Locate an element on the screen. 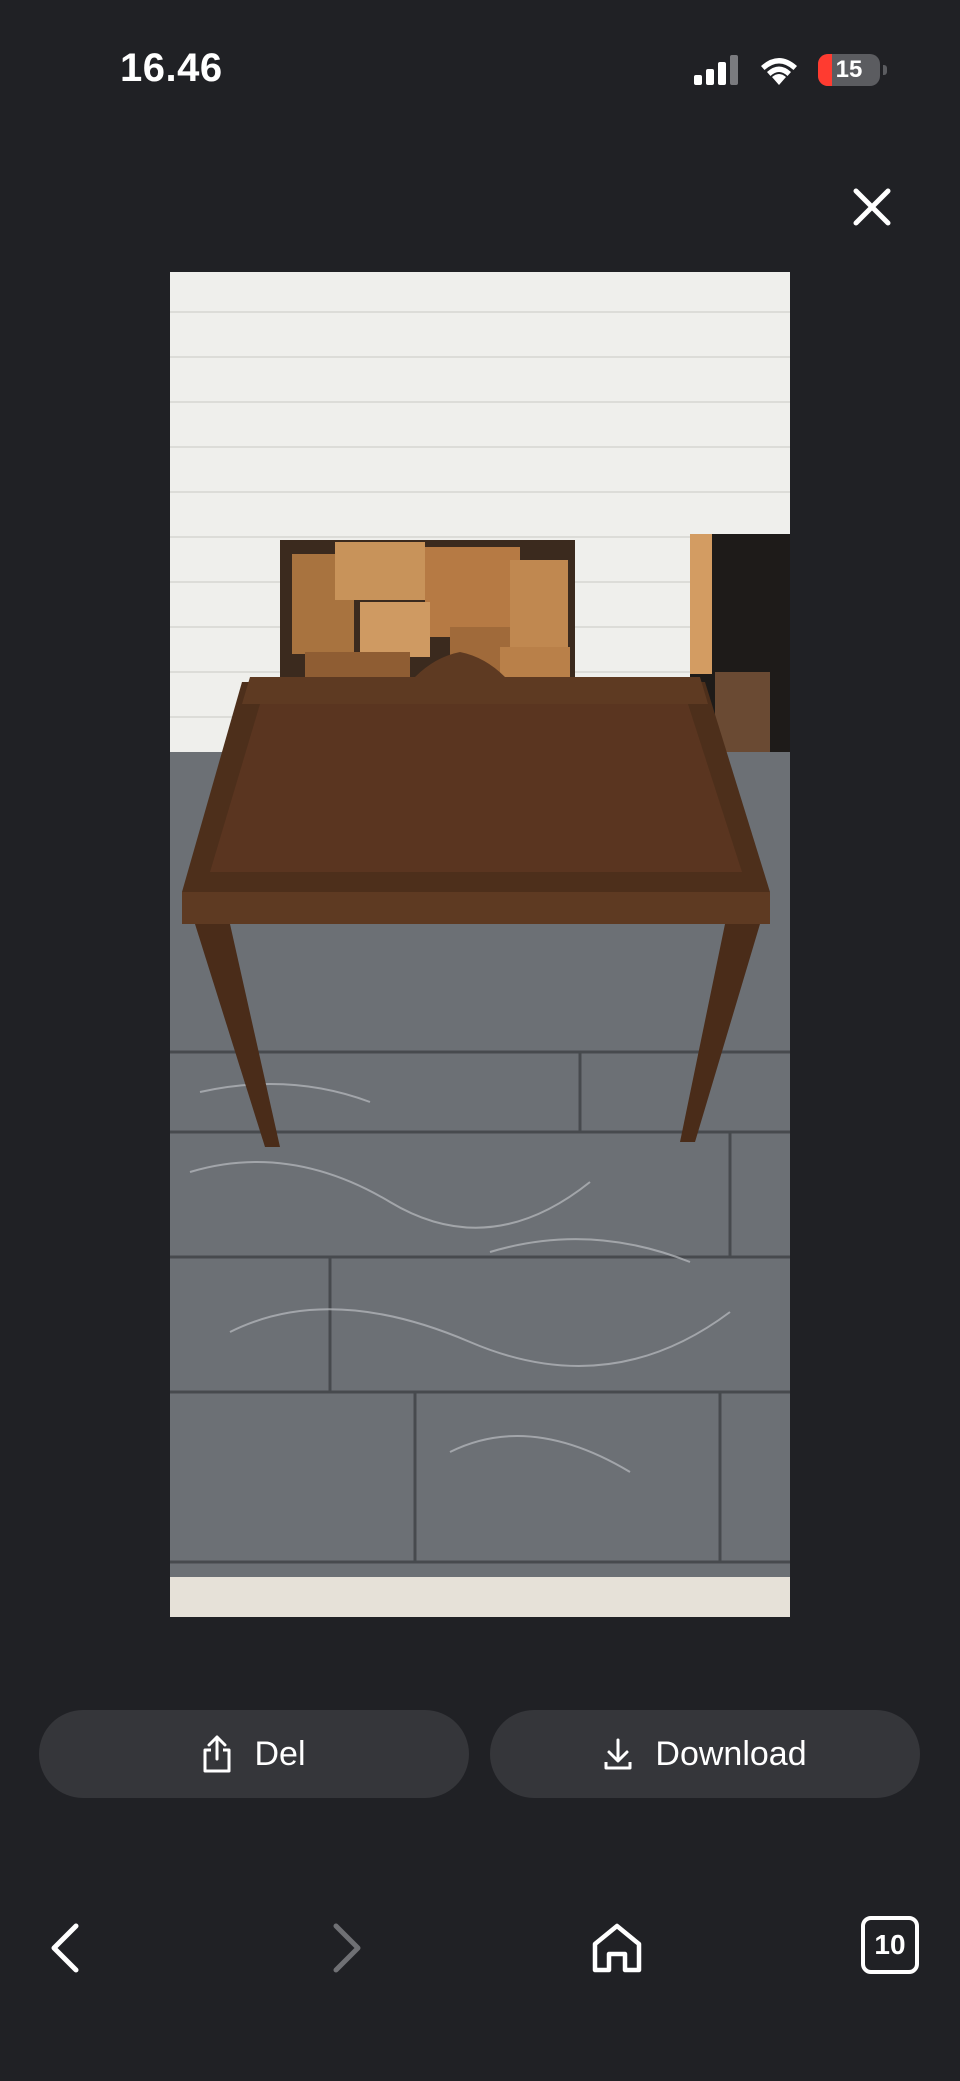 The height and width of the screenshot is (2081, 960). tabs-button: 10 is located at coordinates (890, 1945).